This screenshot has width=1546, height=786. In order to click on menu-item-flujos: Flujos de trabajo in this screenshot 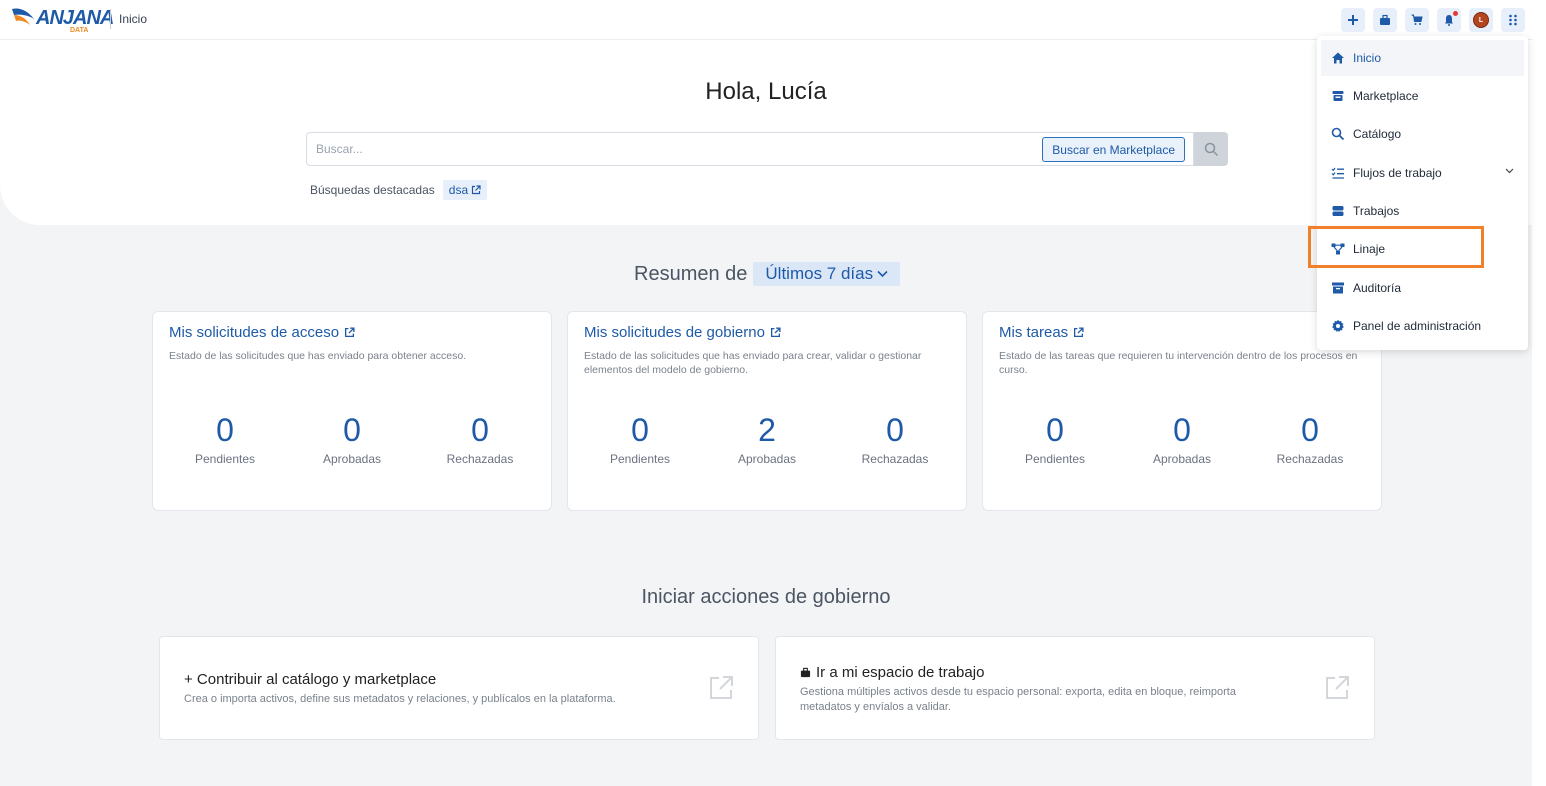, I will do `click(1422, 173)`.